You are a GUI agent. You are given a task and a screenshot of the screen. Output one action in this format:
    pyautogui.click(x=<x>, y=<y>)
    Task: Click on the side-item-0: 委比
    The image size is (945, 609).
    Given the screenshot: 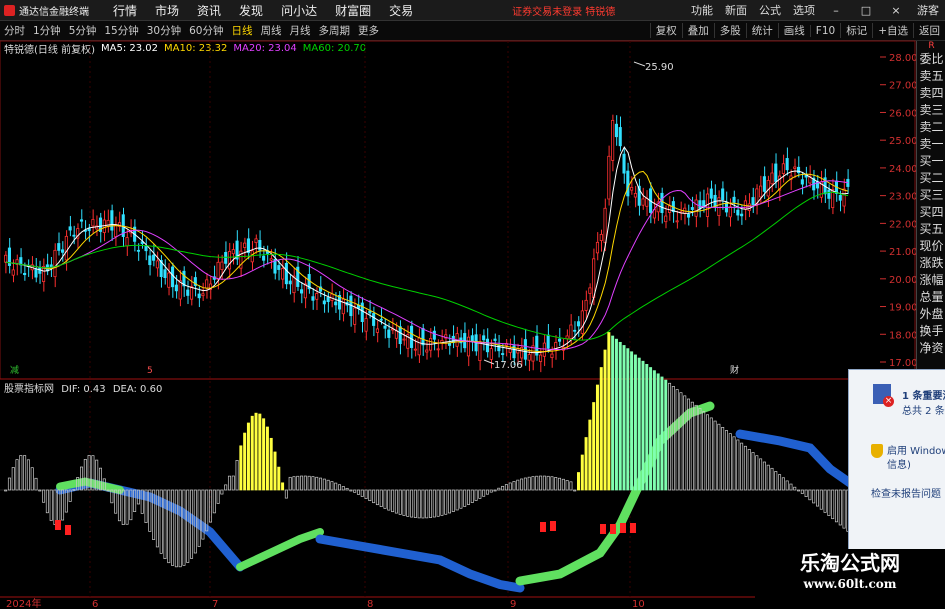 What is the action you would take?
    pyautogui.click(x=931, y=59)
    